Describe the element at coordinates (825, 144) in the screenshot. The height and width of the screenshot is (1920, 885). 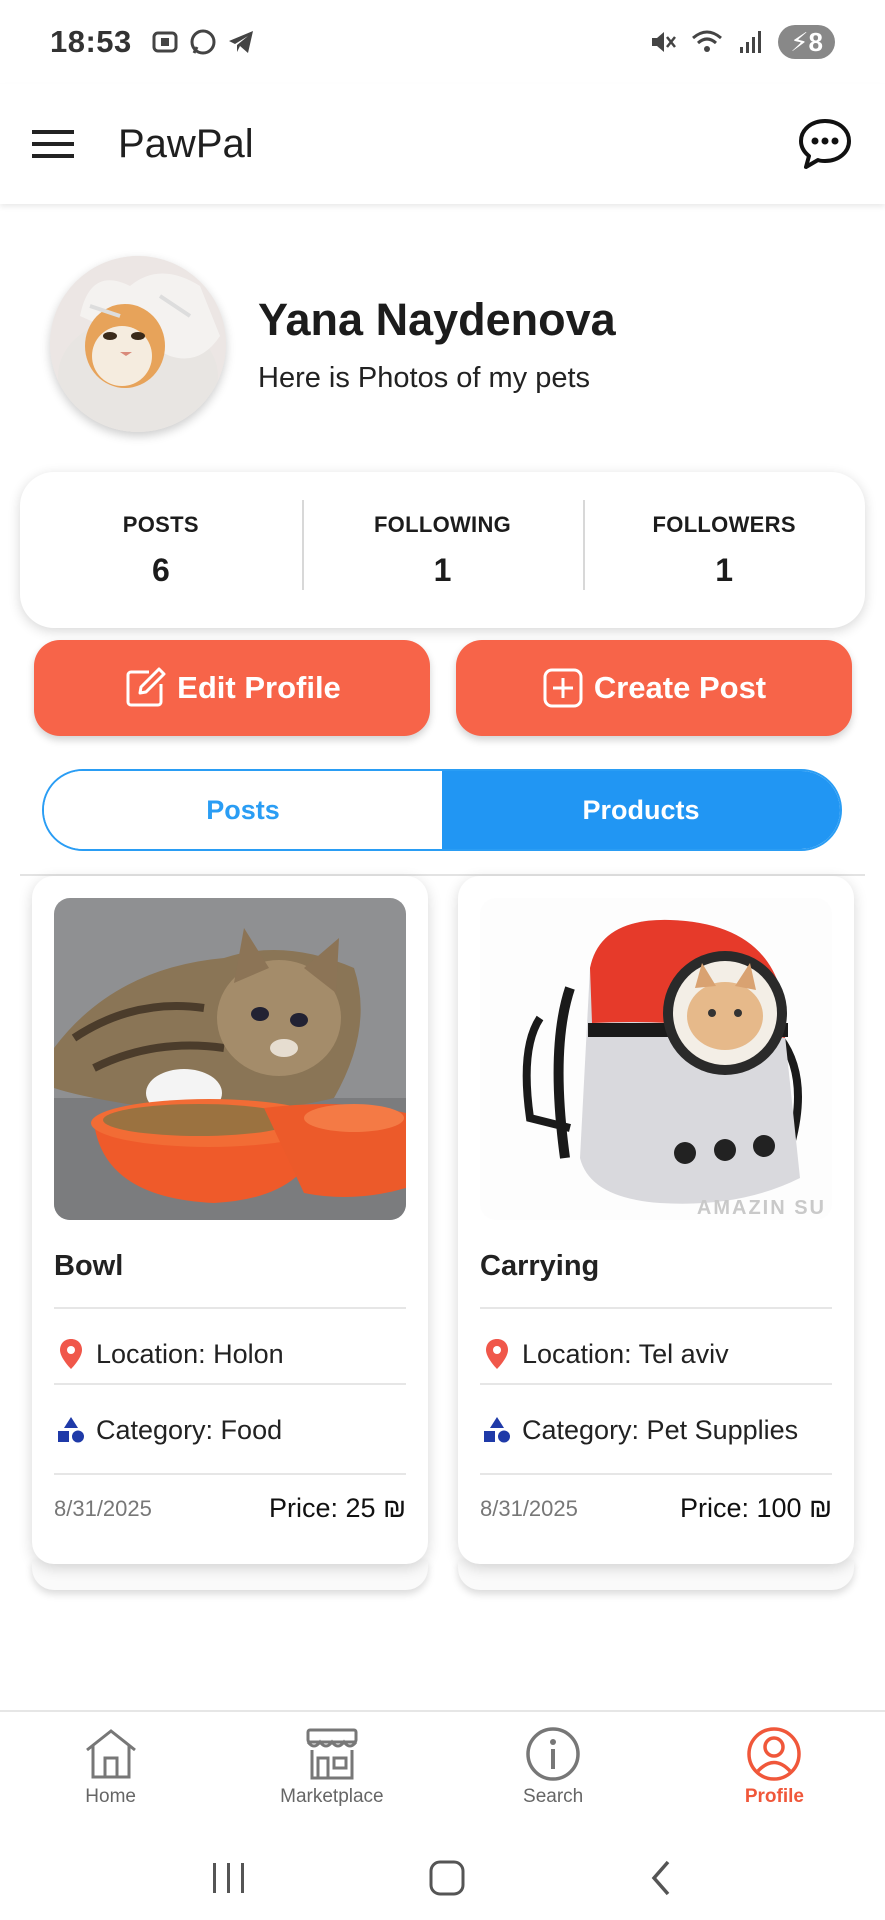
I see `chat-icon` at that location.